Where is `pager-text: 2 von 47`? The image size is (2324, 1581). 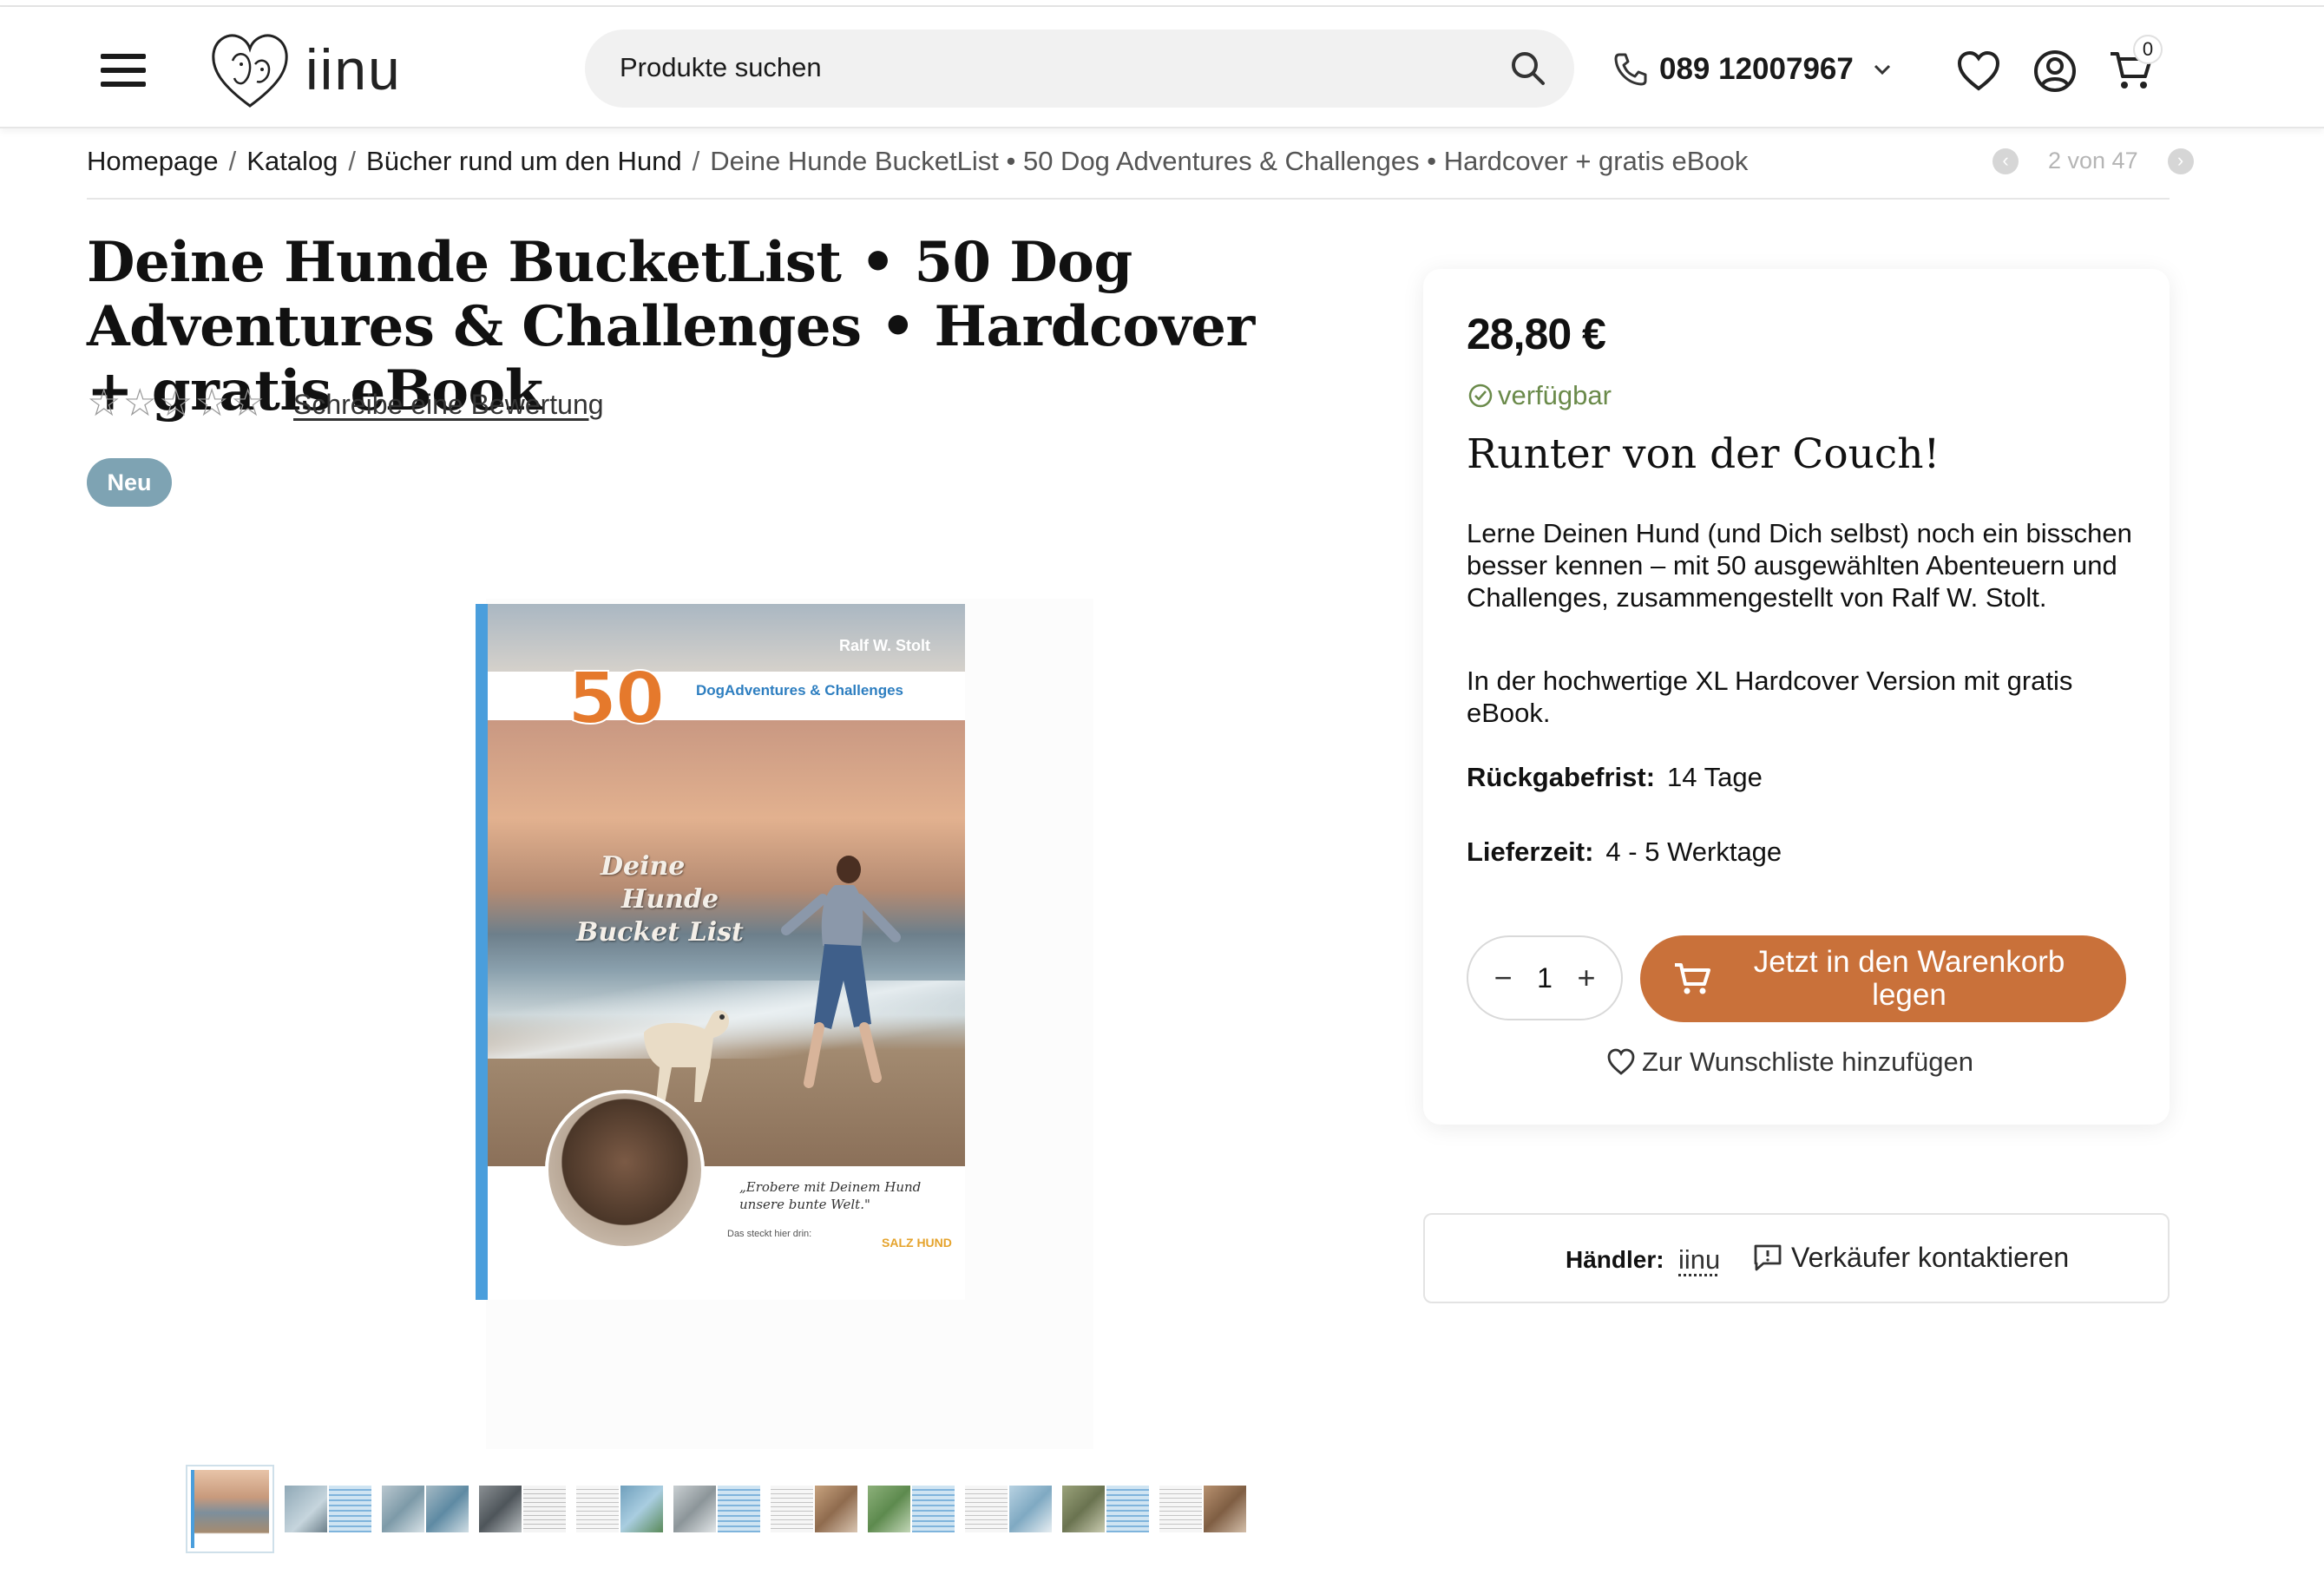 pager-text: 2 von 47 is located at coordinates (2093, 161).